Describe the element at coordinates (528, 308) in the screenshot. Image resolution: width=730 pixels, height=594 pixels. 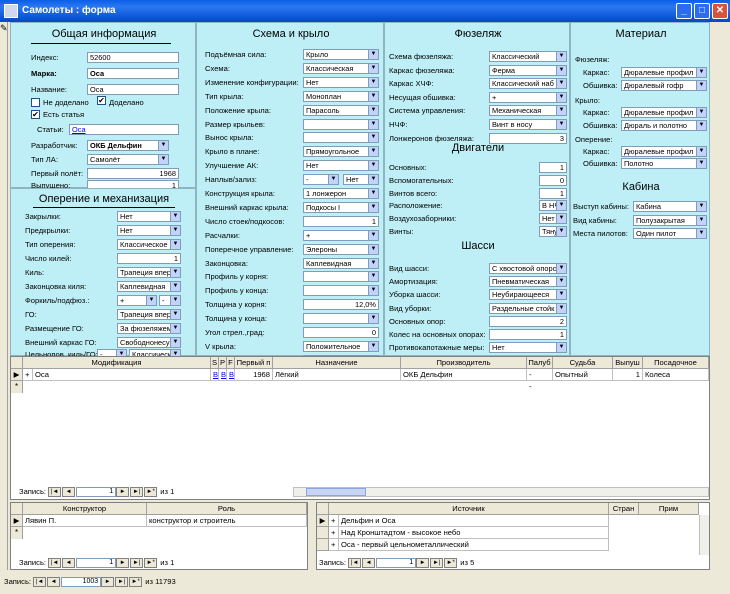
I see `gear-combo: Раздельные стойк ▼` at that location.